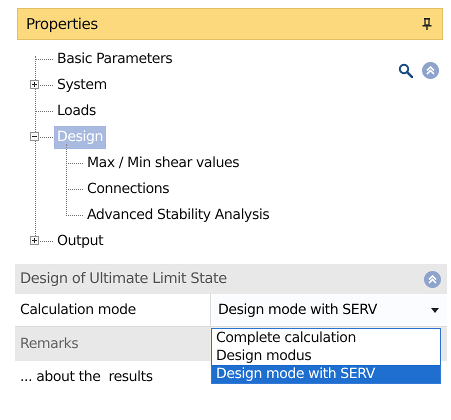  What do you see at coordinates (405, 70) in the screenshot?
I see `search-icon` at bounding box center [405, 70].